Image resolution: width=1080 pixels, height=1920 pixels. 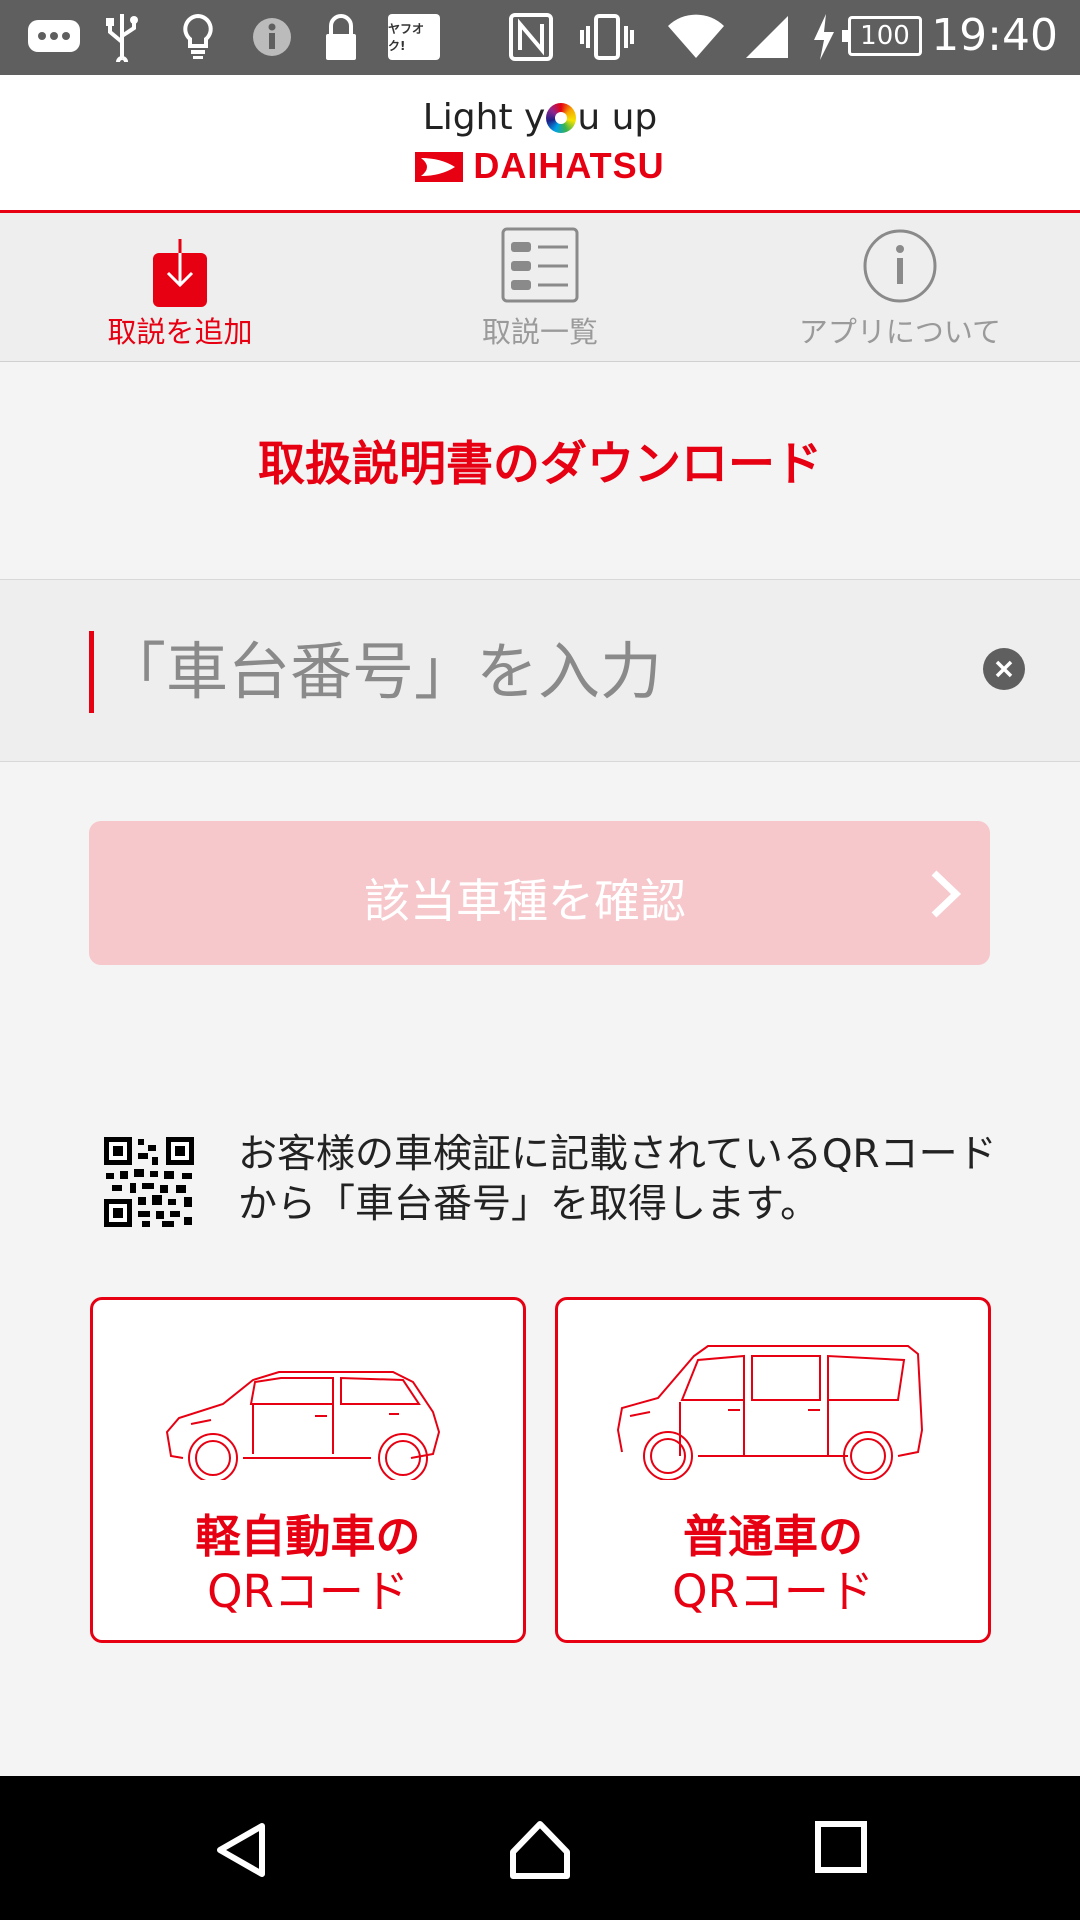 I want to click on logo-tagline: Light y u up, so click(x=540, y=117).